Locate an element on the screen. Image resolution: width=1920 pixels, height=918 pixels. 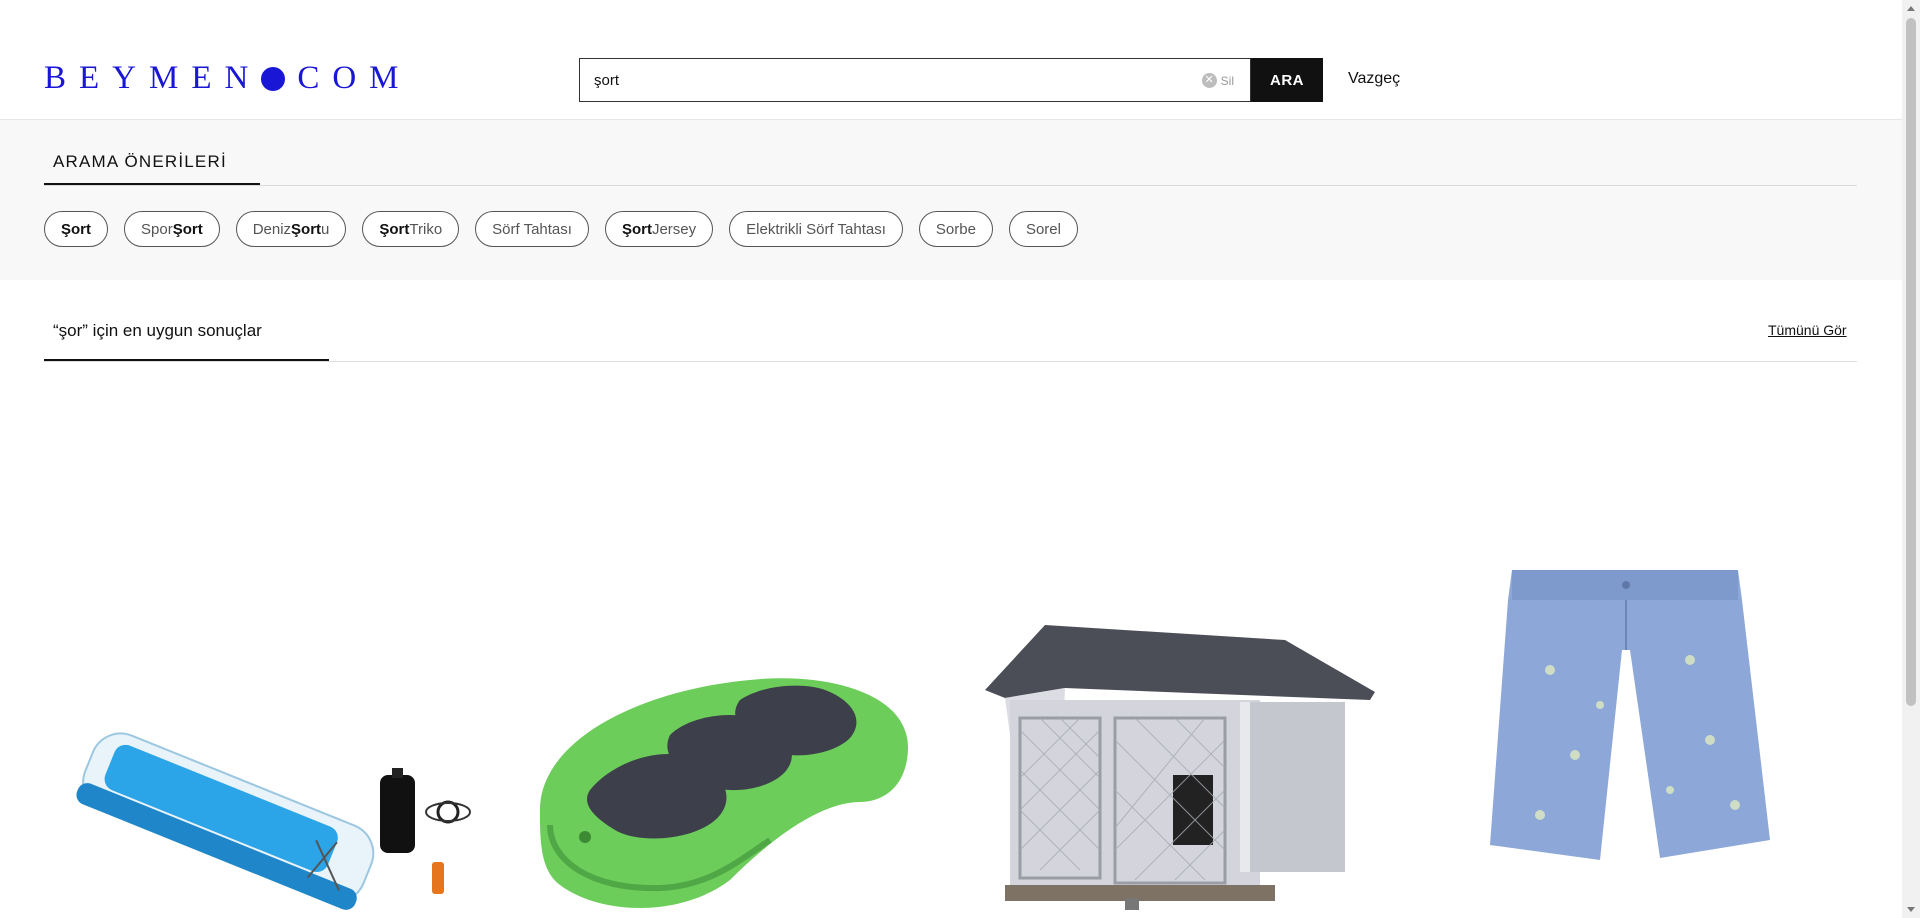
chip-text: Sorbe is located at coordinates (955, 229).